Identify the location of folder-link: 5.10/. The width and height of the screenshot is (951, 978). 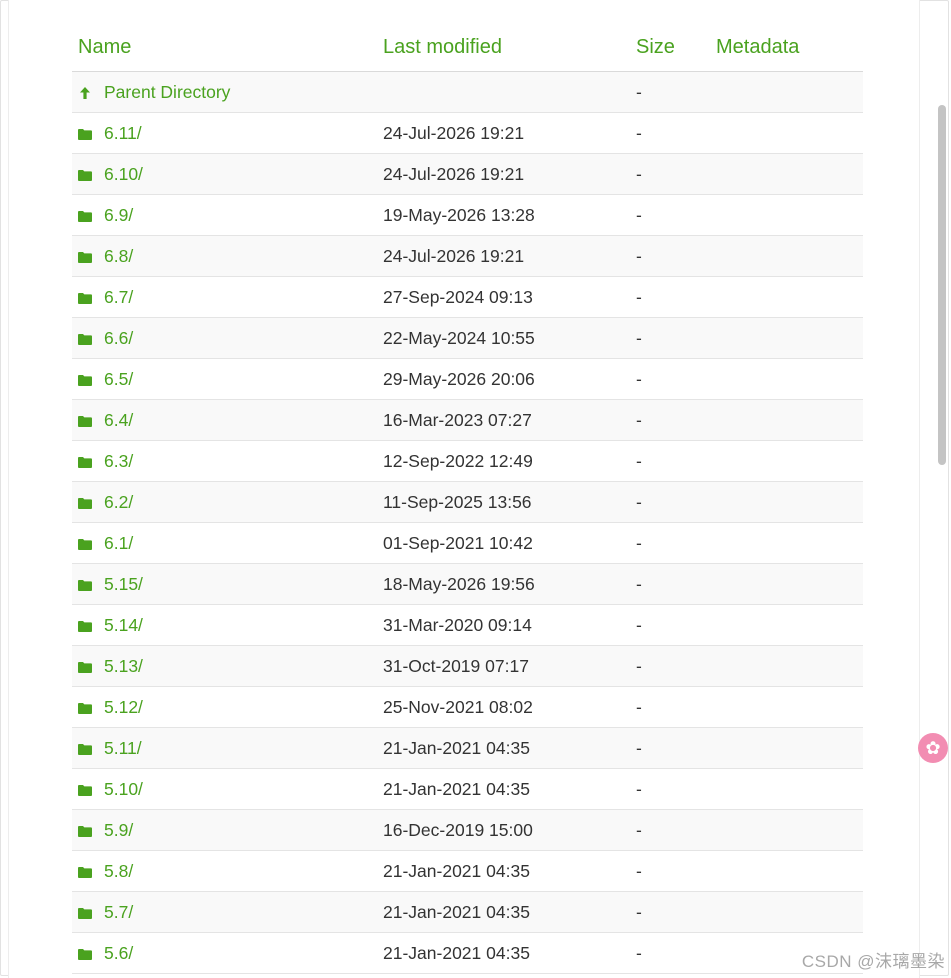
(123, 789).